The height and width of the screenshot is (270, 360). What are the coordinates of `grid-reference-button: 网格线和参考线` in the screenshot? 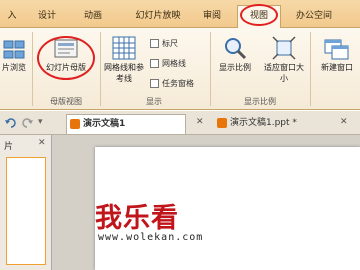 It's located at (124, 60).